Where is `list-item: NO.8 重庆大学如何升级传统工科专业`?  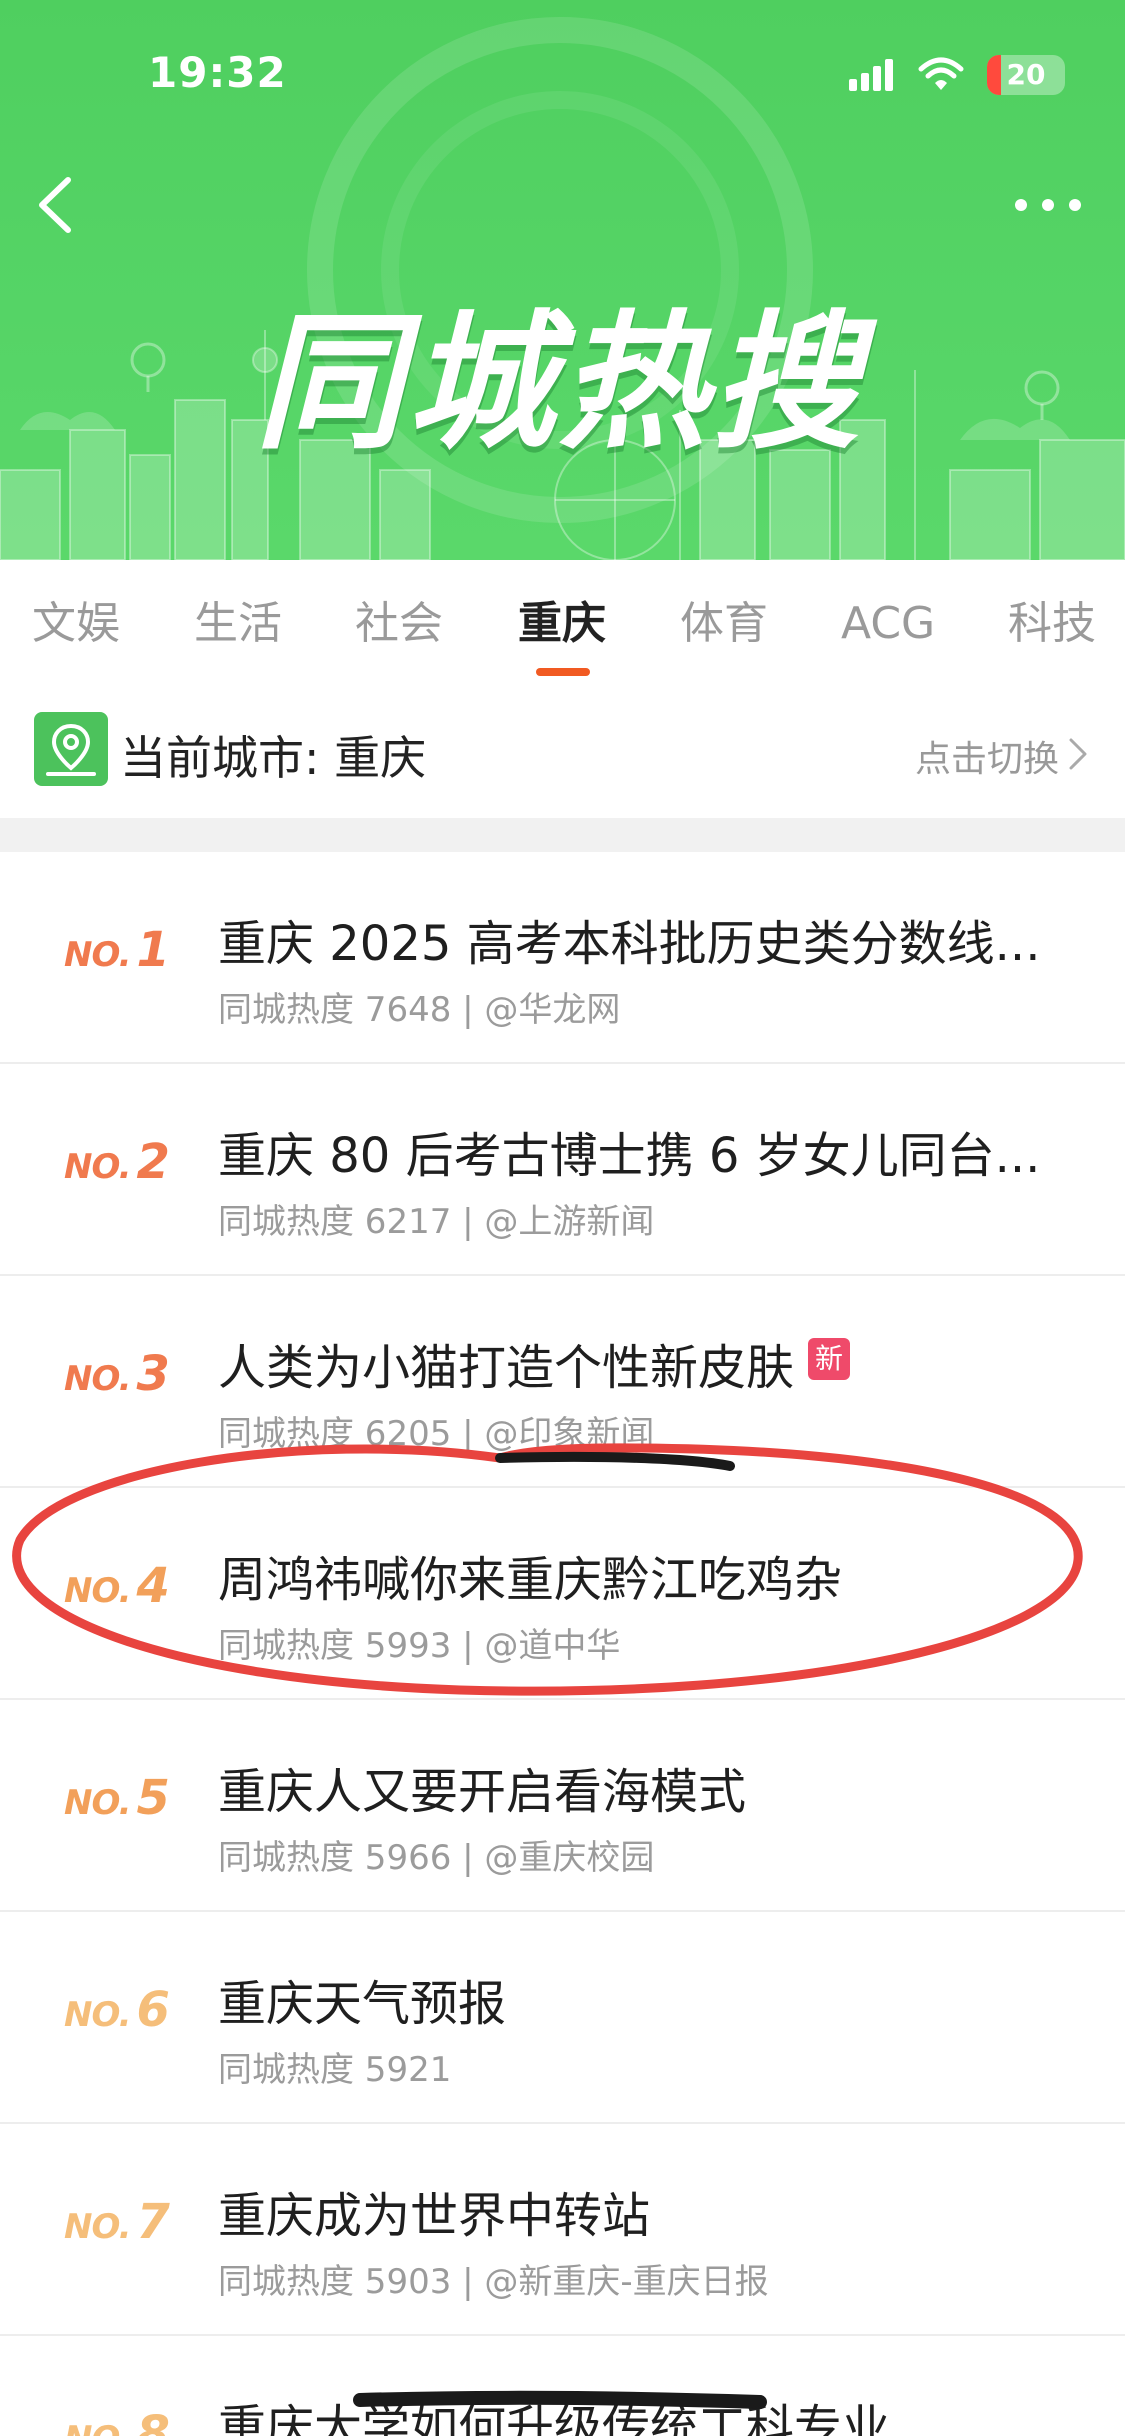
list-item: NO.8 重庆大学如何升级传统工科专业 is located at coordinates (562, 2386).